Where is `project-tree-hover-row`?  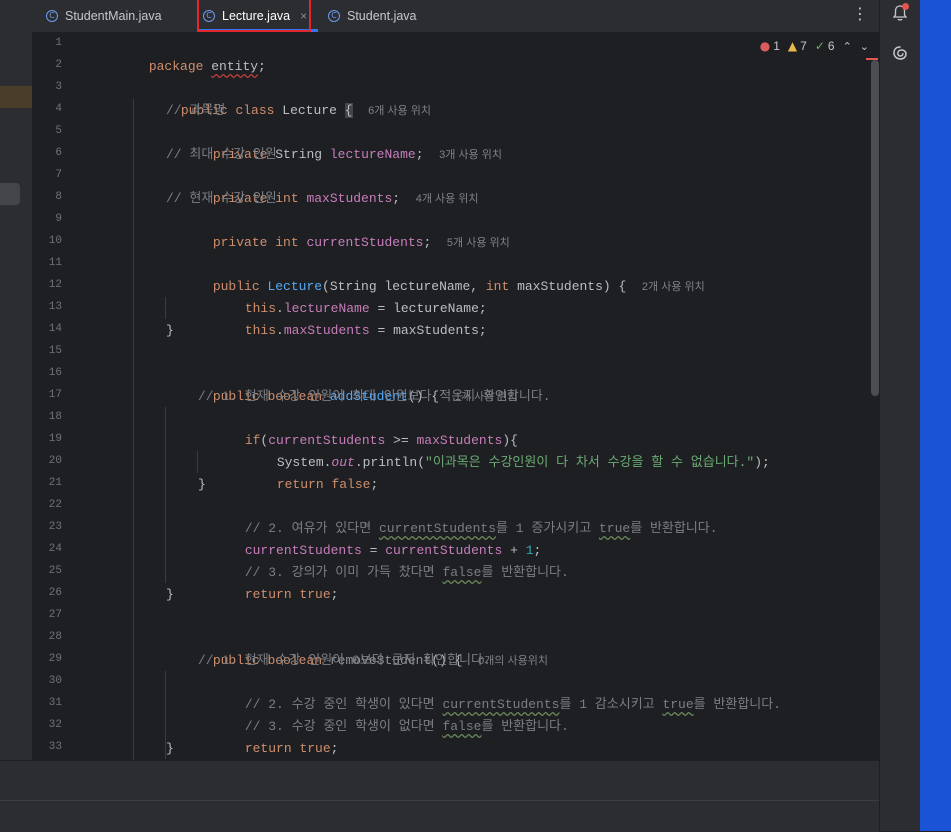 project-tree-hover-row is located at coordinates (10, 194).